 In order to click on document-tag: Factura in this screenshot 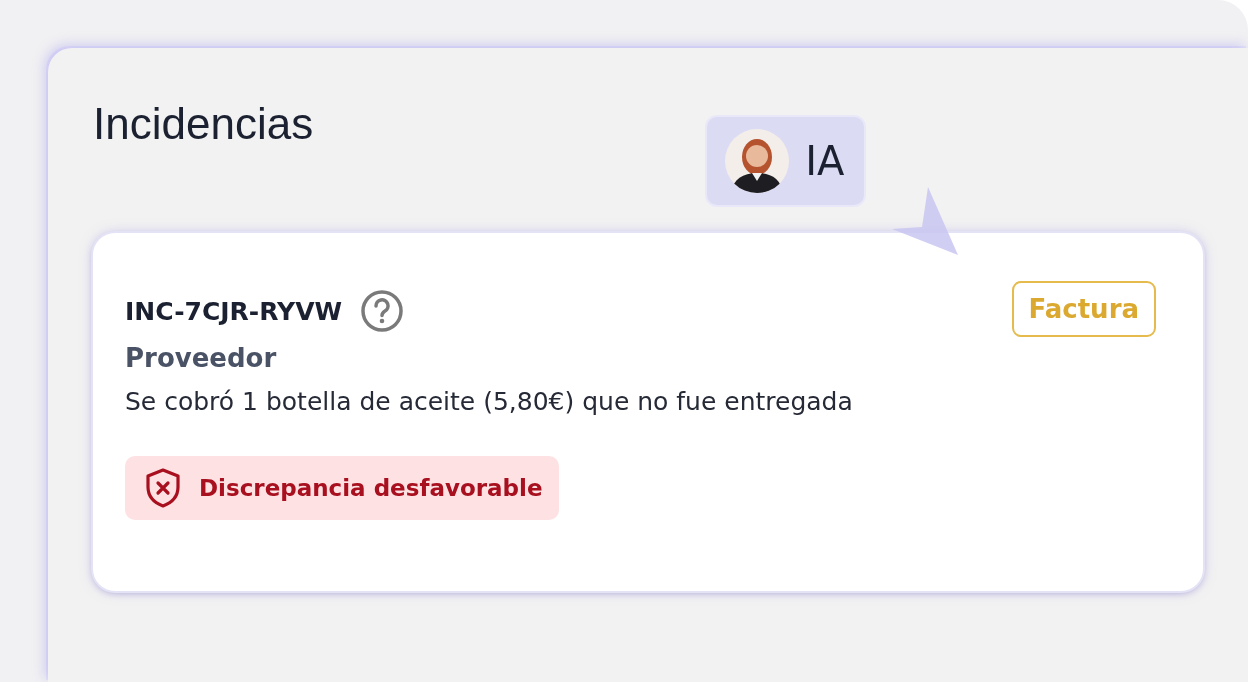, I will do `click(1083, 309)`.